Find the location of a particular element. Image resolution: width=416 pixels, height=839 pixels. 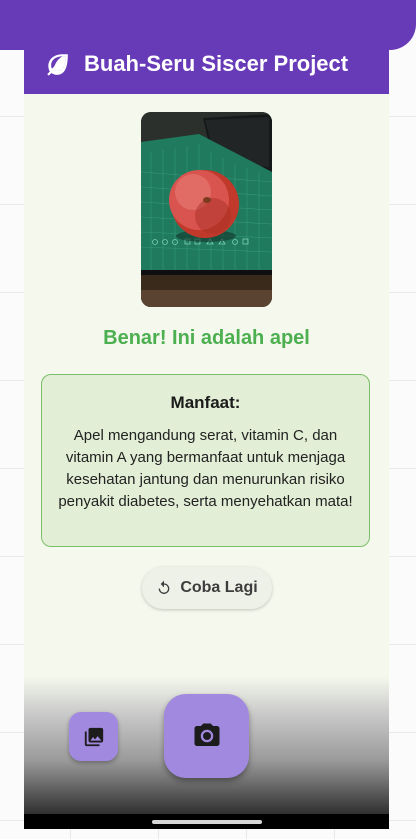

app-title: Buah-Seru Siscer Project is located at coordinates (216, 63).